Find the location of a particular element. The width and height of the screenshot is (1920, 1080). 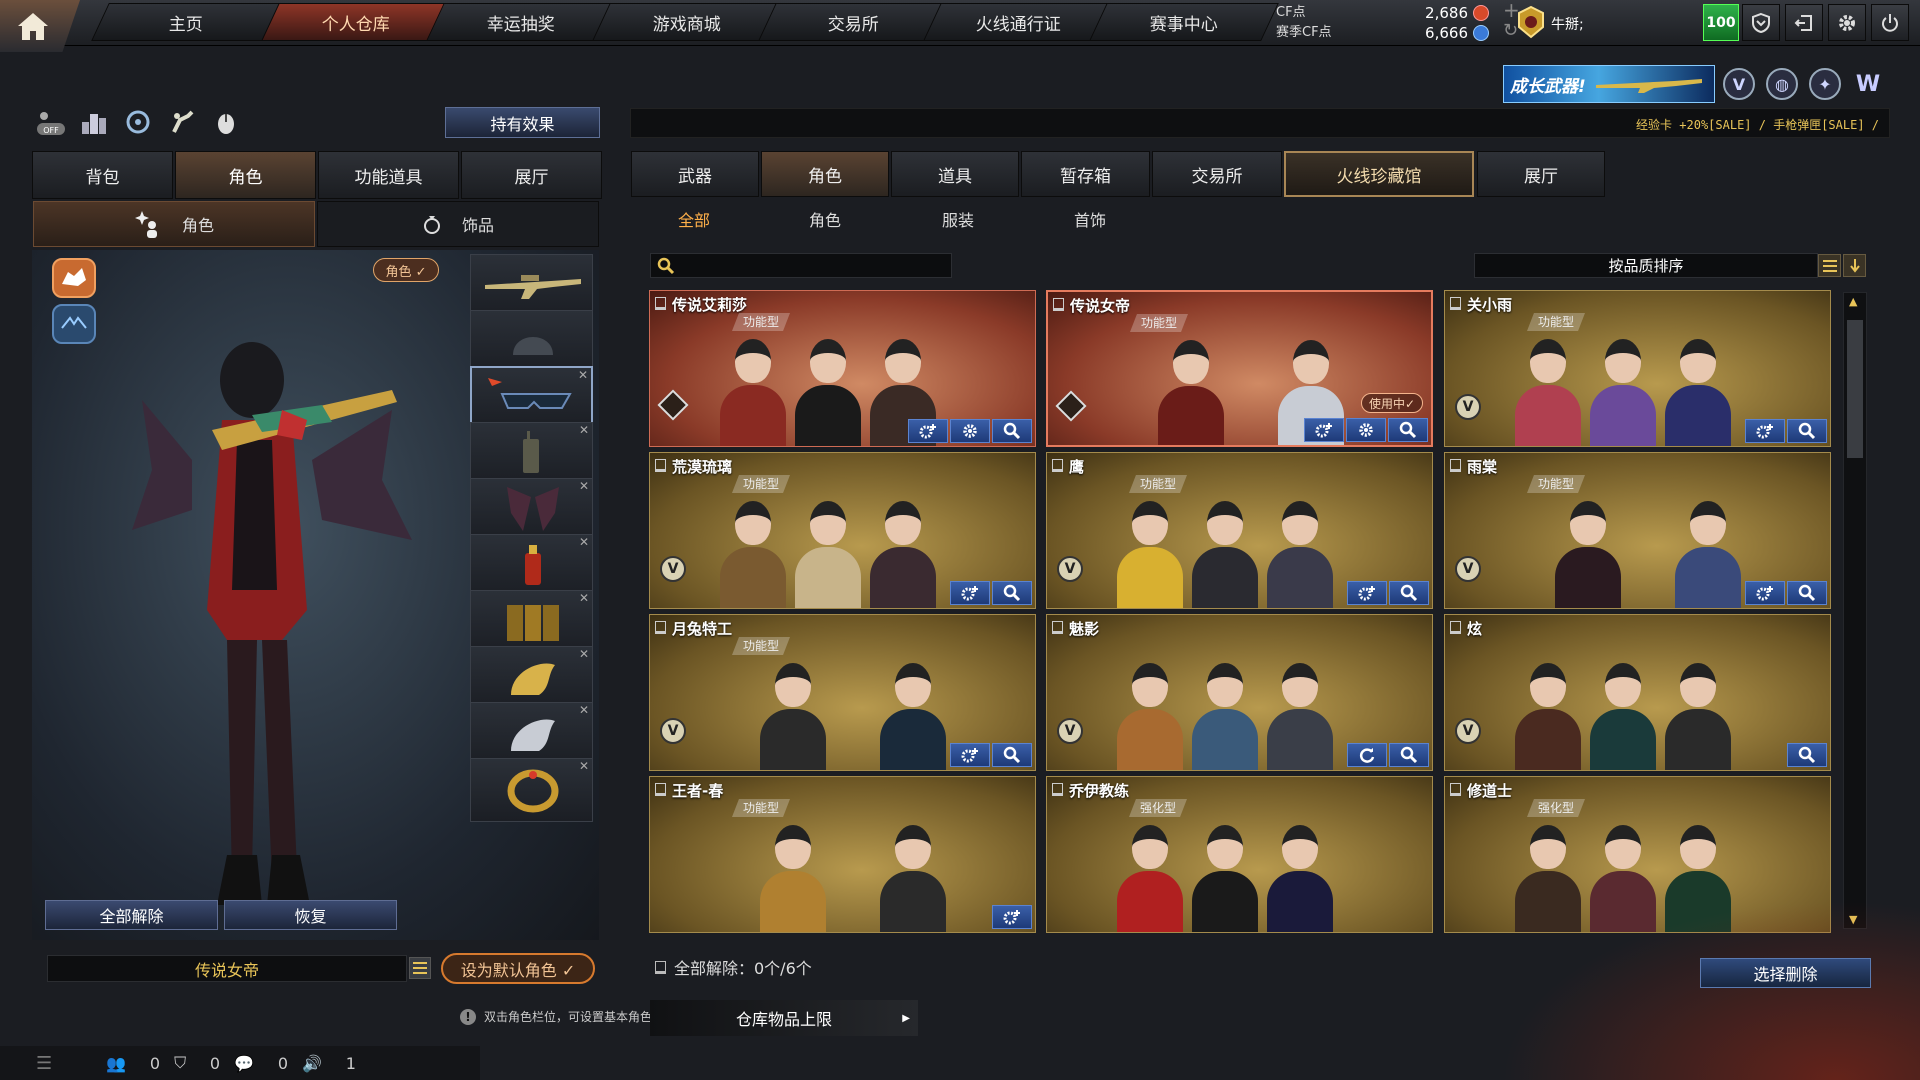

promo-banner: 成长武器! is located at coordinates (1609, 84).